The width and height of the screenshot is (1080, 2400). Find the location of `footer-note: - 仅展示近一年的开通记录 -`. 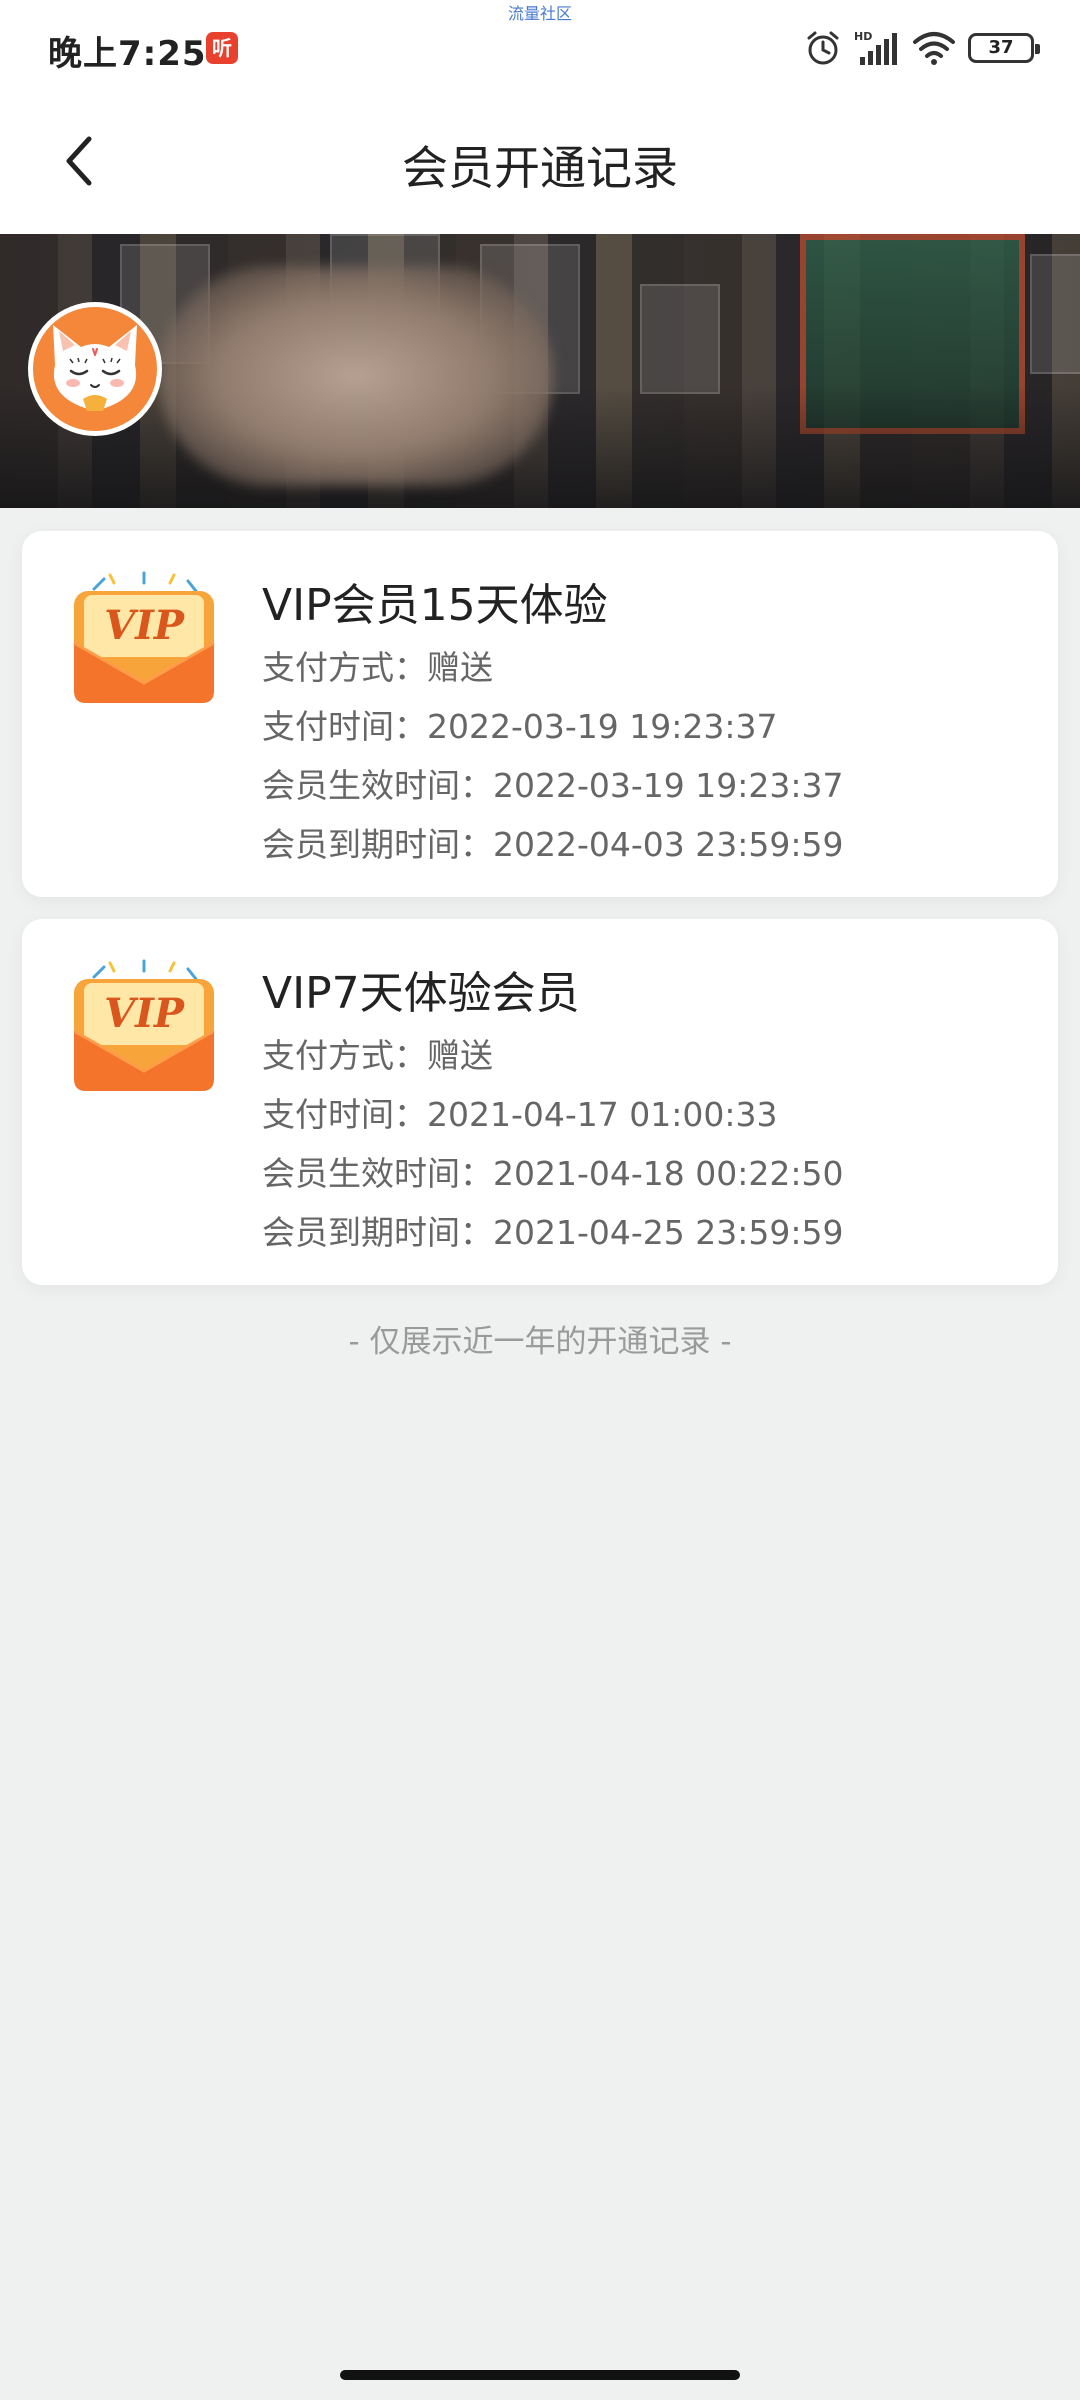

footer-note: - 仅展示近一年的开通记录 - is located at coordinates (540, 1342).